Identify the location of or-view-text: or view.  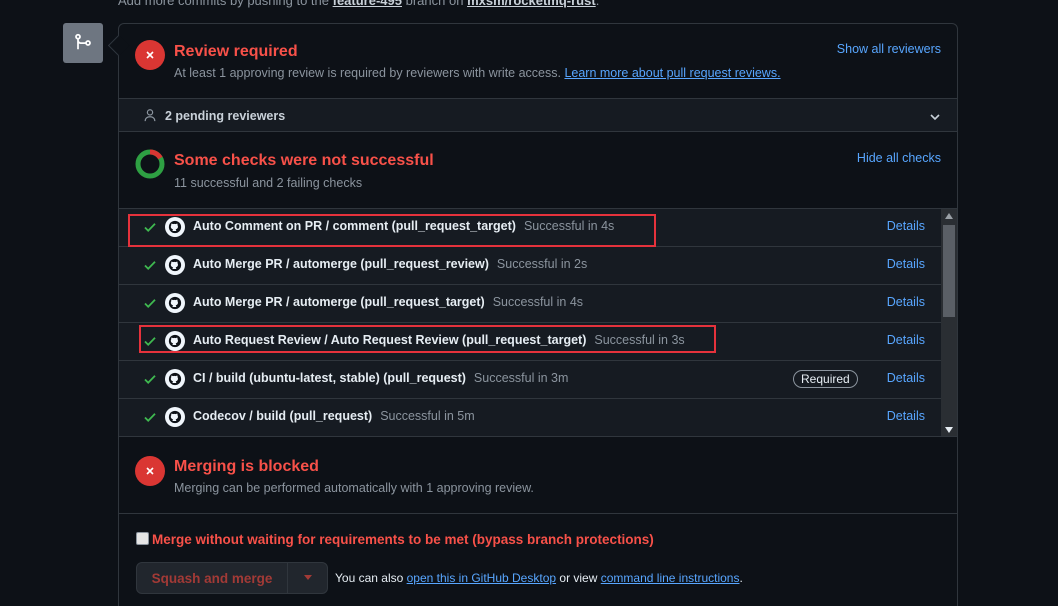
(578, 578).